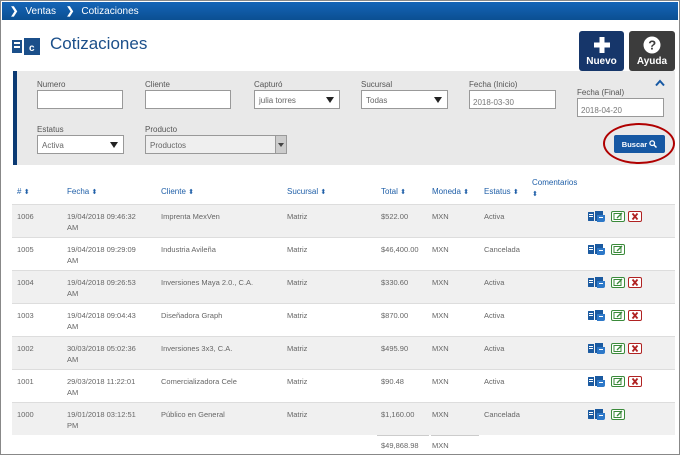 The width and height of the screenshot is (680, 455). Describe the element at coordinates (277, 100) in the screenshot. I see `capturo-value: julia torres` at that location.